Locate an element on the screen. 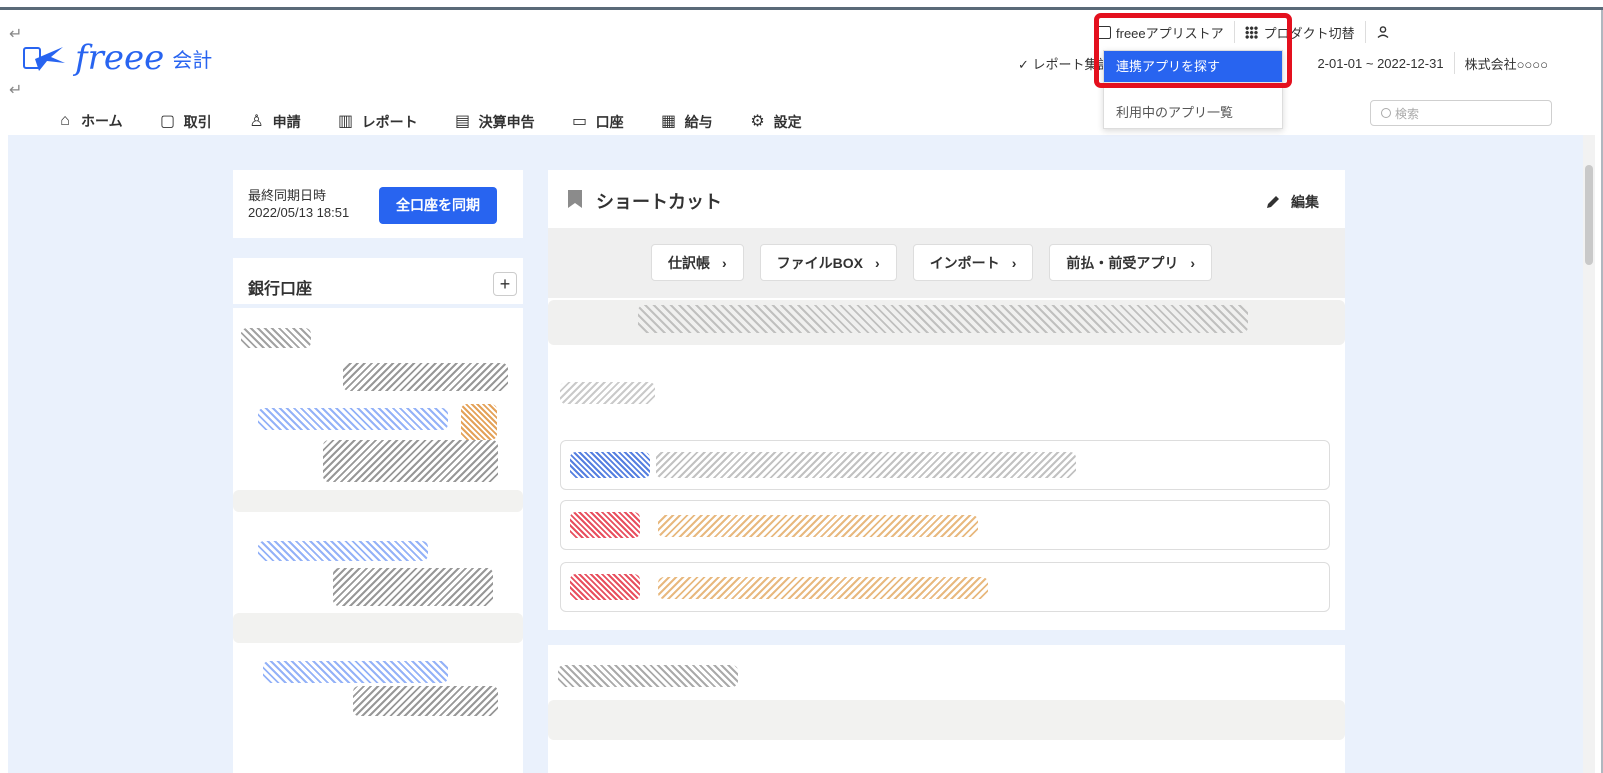 This screenshot has width=1603, height=773. swallow-icon is located at coordinates (50, 59).